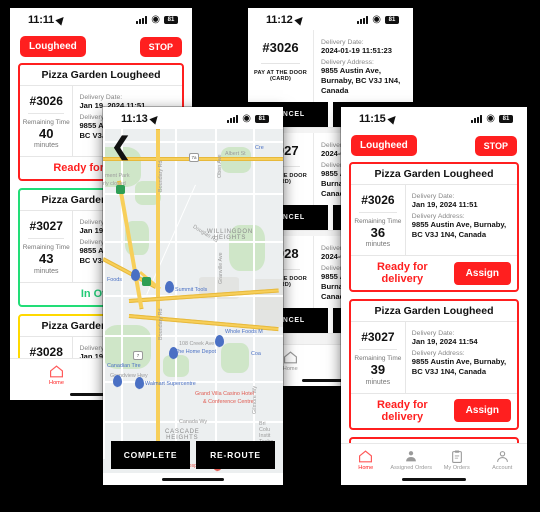 The image size is (540, 512). I want to click on home-indicator, so click(434, 479).